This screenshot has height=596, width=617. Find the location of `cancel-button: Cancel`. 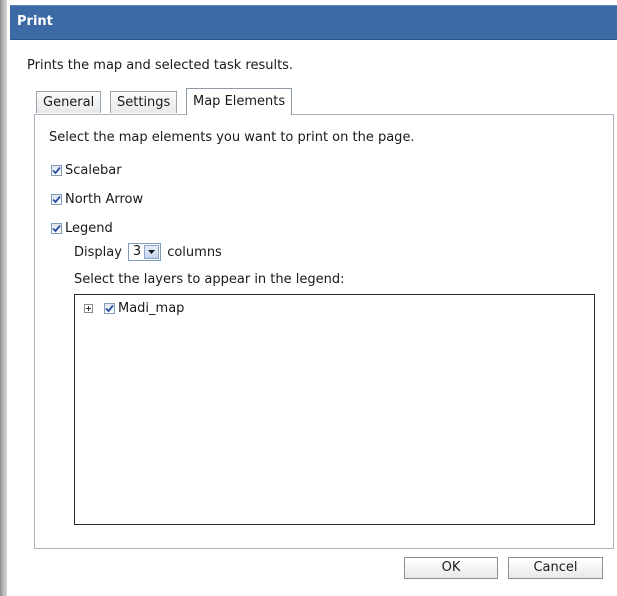

cancel-button: Cancel is located at coordinates (555, 568).